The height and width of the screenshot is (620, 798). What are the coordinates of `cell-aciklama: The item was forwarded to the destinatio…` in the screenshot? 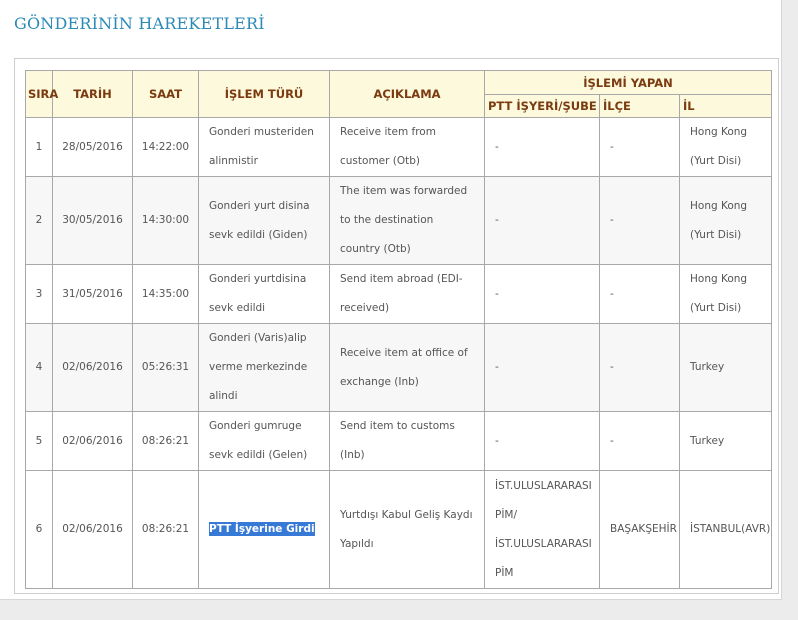 It's located at (407, 220).